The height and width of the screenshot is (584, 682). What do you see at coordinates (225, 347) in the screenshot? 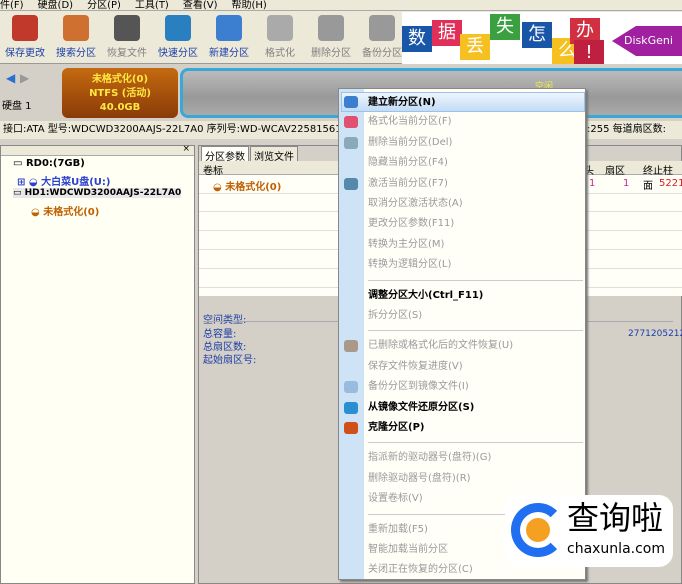
I see `total-sectors-label: 总扇区数:` at bounding box center [225, 347].